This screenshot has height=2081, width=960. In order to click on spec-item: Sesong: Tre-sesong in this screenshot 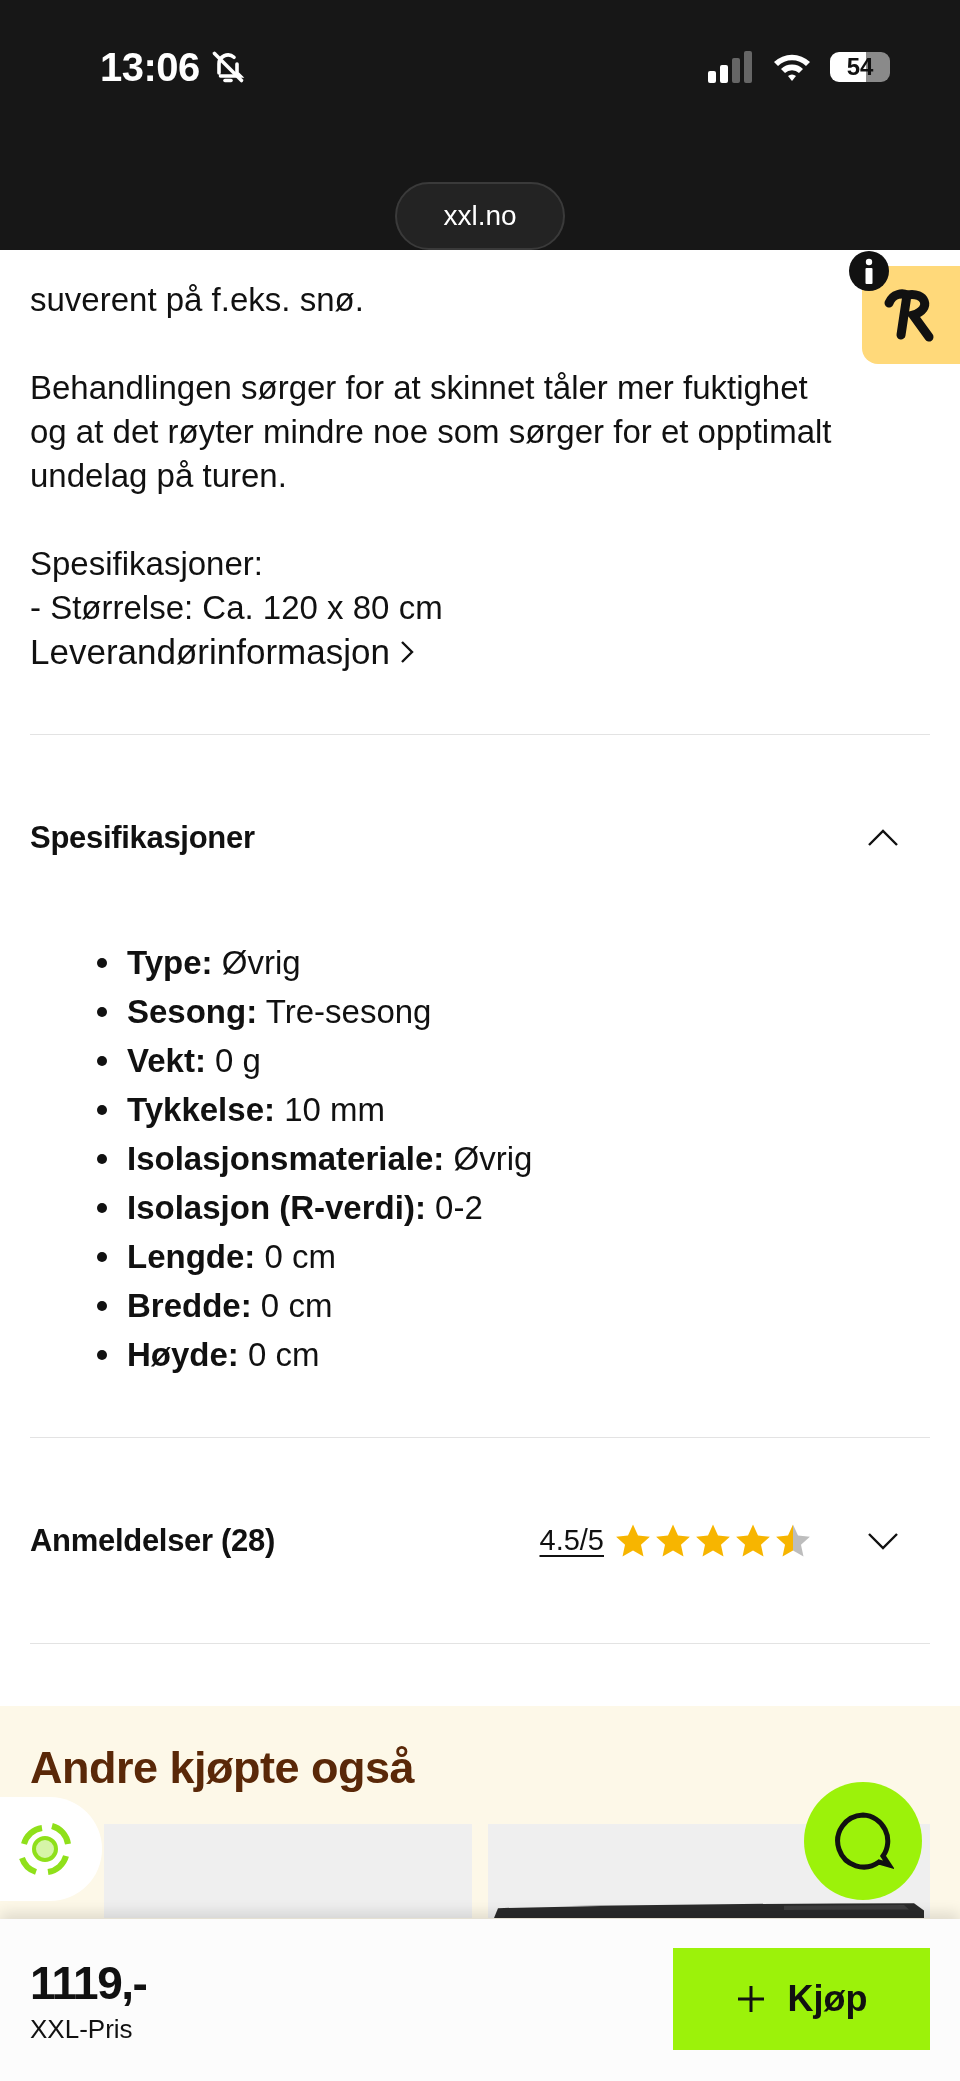, I will do `click(279, 1012)`.